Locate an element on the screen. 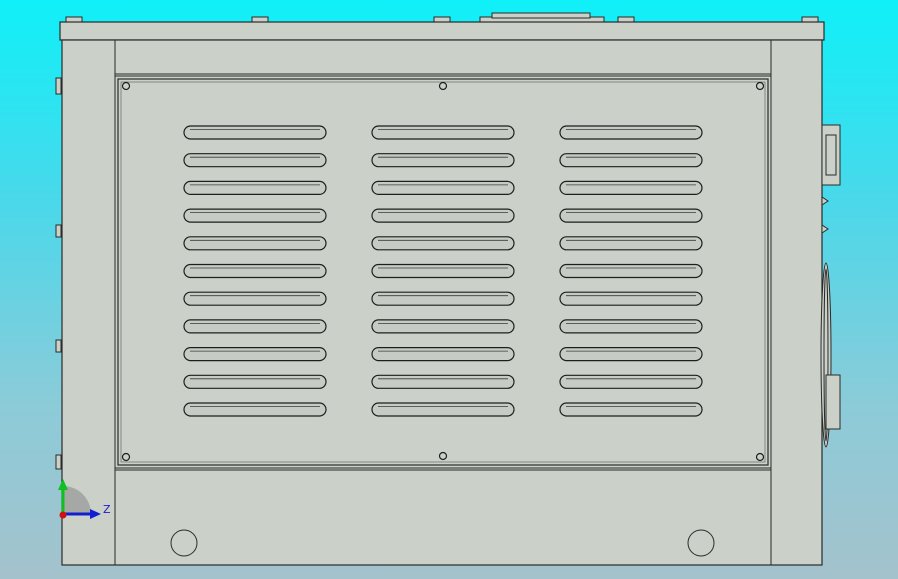 This screenshot has height=579, width=898. axis-z-label: Z is located at coordinates (107, 509).